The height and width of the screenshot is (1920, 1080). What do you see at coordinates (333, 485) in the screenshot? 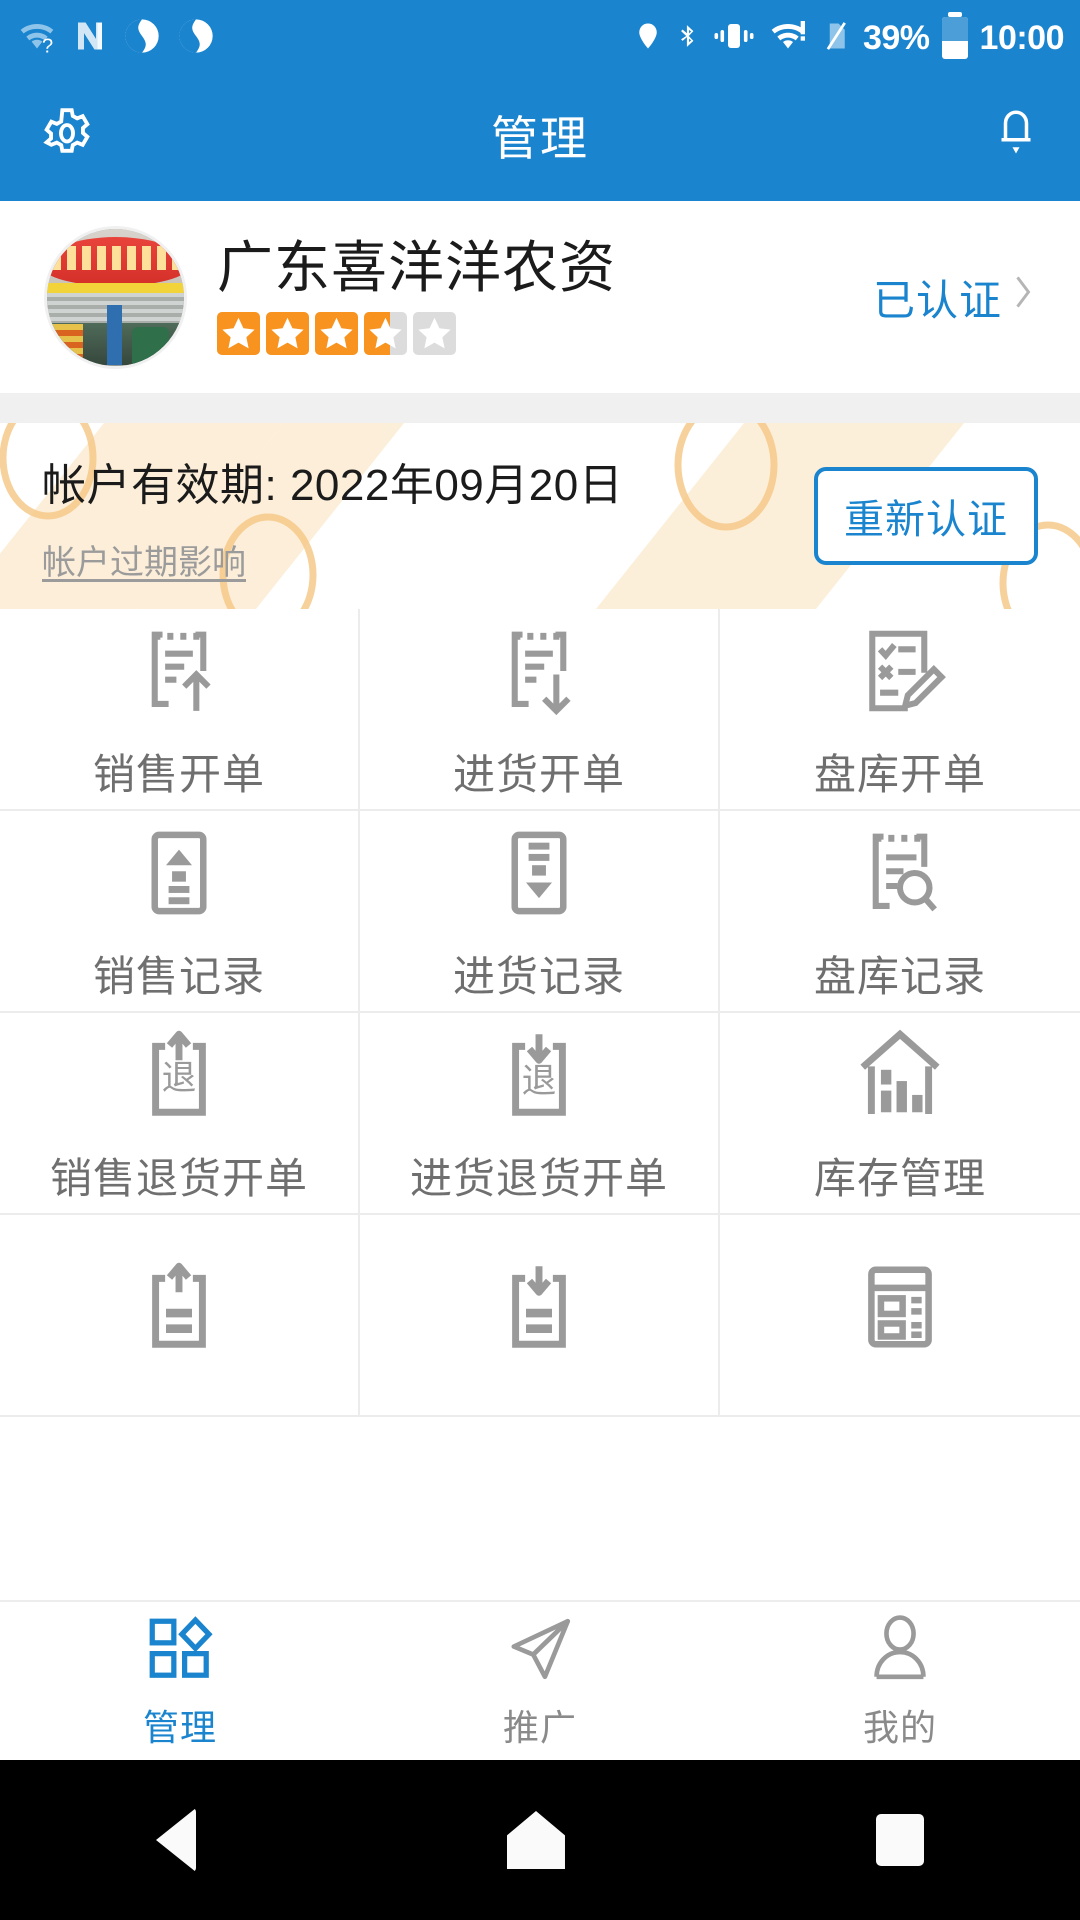
I see `account-validity-date: 帐户有效期: 2022年09月20日` at bounding box center [333, 485].